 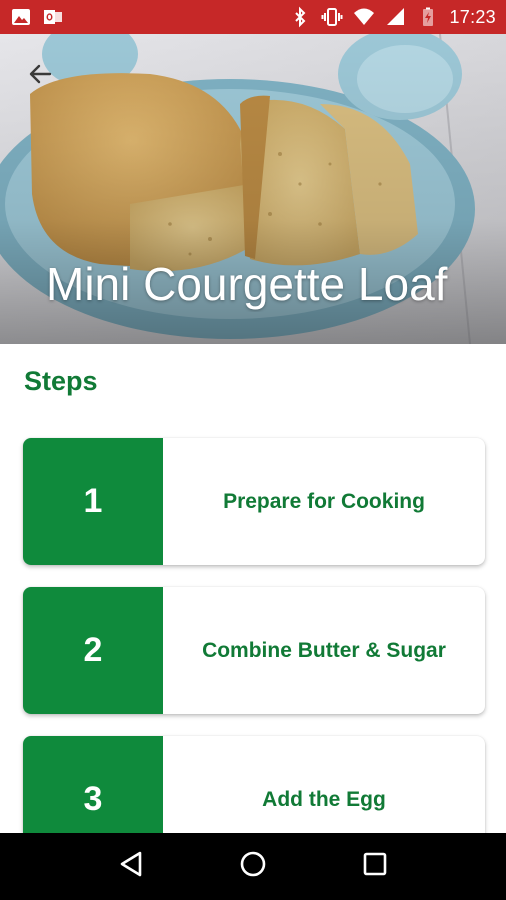 I want to click on arrow-back-icon, so click(x=40, y=76).